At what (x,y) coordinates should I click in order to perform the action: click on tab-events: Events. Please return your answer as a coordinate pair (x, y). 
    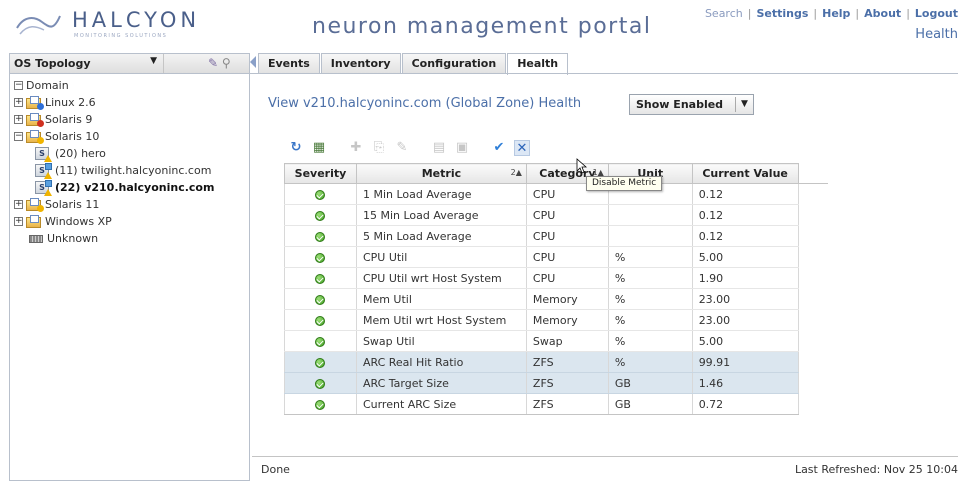
    Looking at the image, I should click on (289, 63).